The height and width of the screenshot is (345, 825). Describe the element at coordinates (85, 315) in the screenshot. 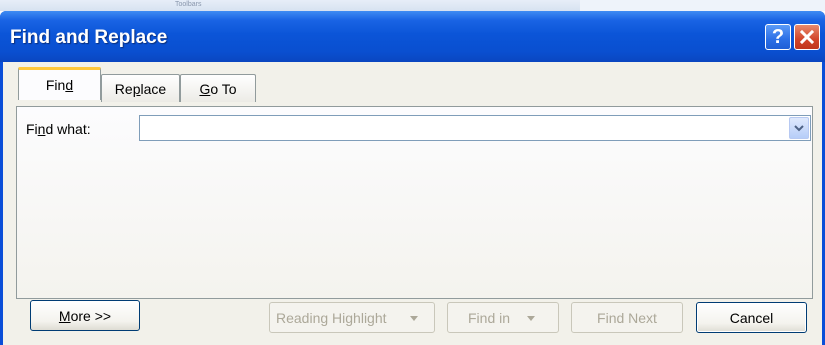

I see `more-button: More >>` at that location.